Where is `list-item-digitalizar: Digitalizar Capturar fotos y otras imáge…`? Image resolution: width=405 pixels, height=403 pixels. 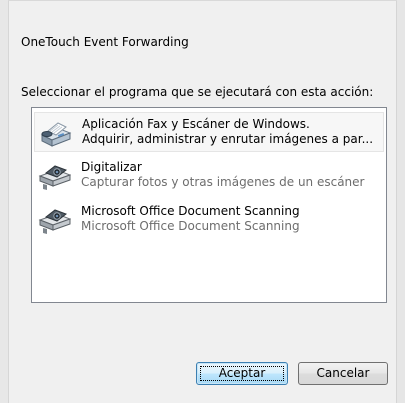 list-item-digitalizar: Digitalizar Capturar fotos y otras imáge… is located at coordinates (209, 176).